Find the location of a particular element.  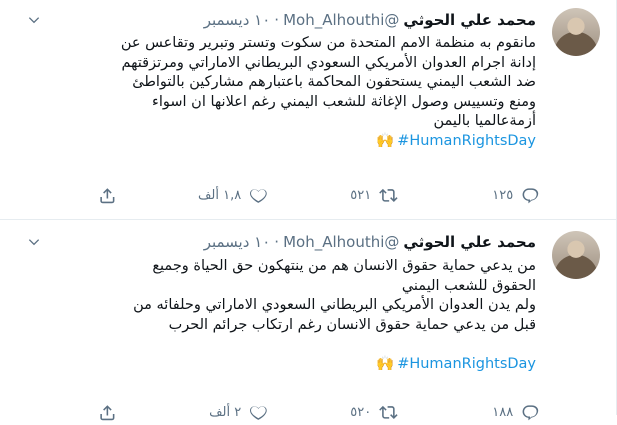

retweet-button: ٥٢٠ is located at coordinates (374, 412).